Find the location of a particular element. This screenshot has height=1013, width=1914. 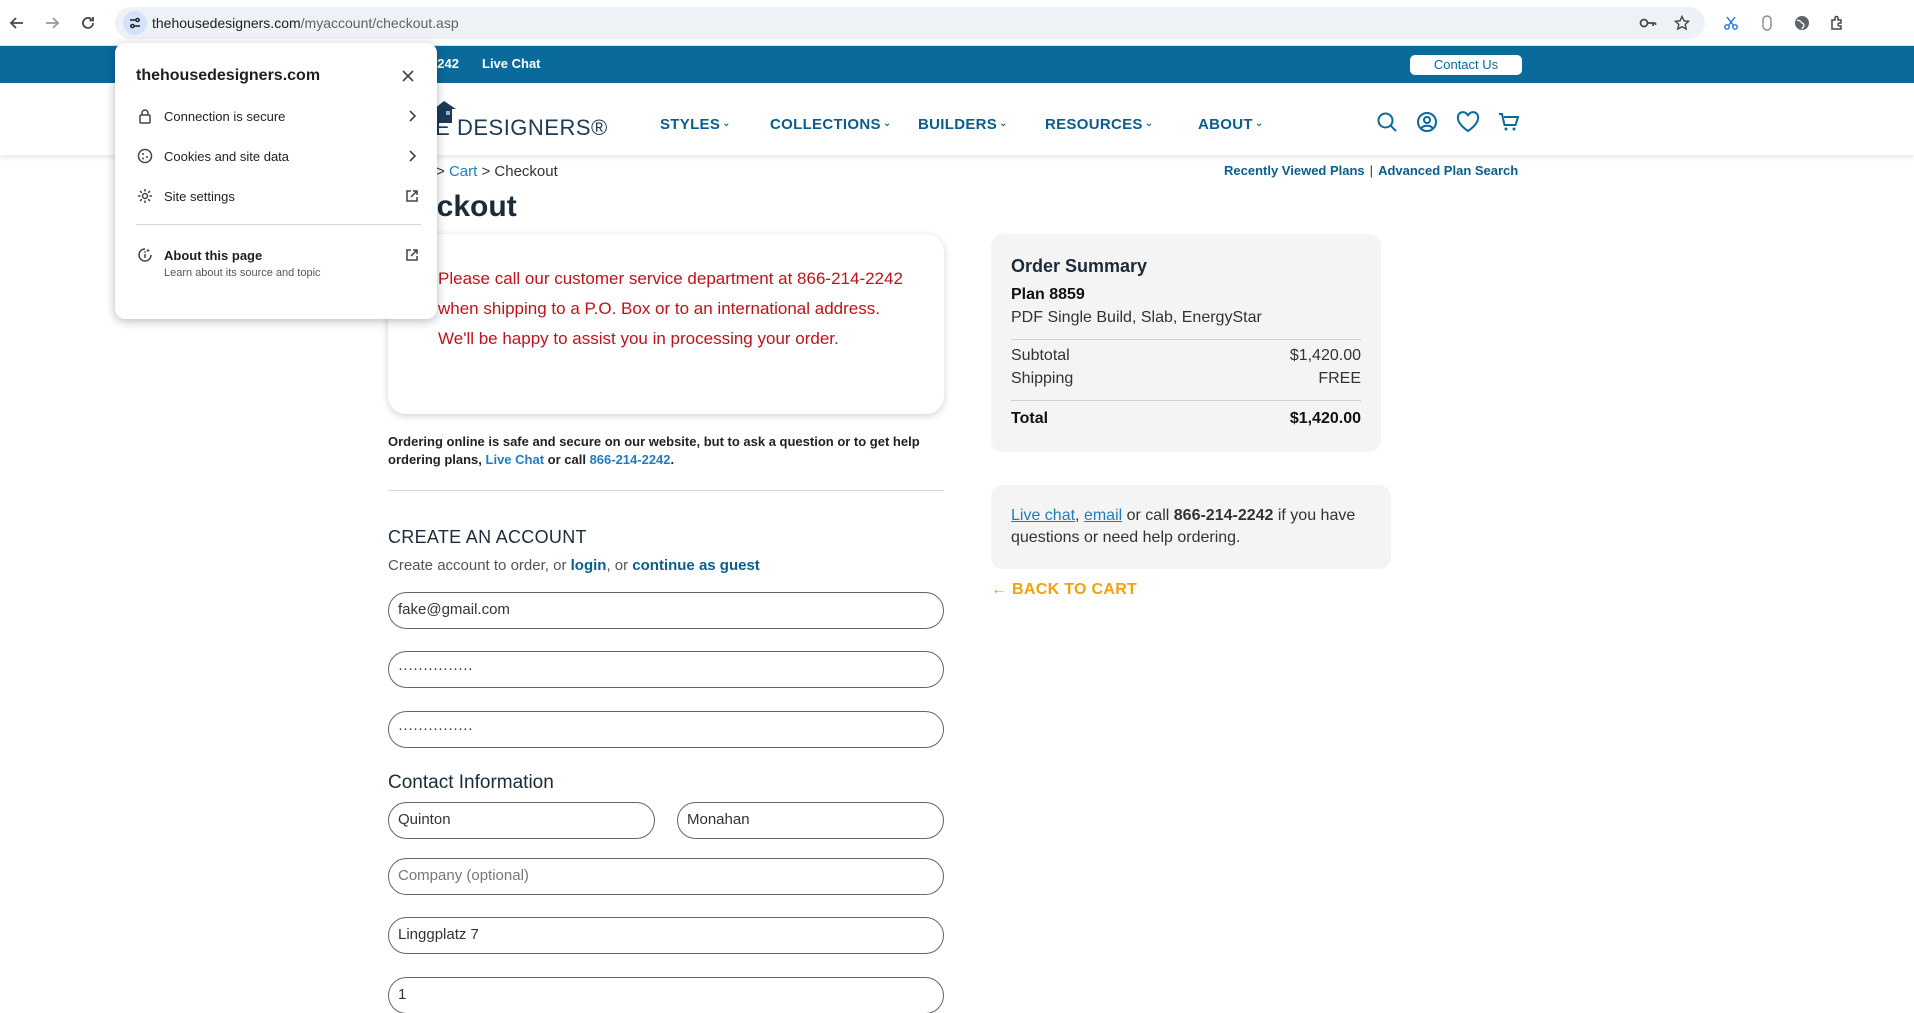

site-info-button is located at coordinates (135, 23).